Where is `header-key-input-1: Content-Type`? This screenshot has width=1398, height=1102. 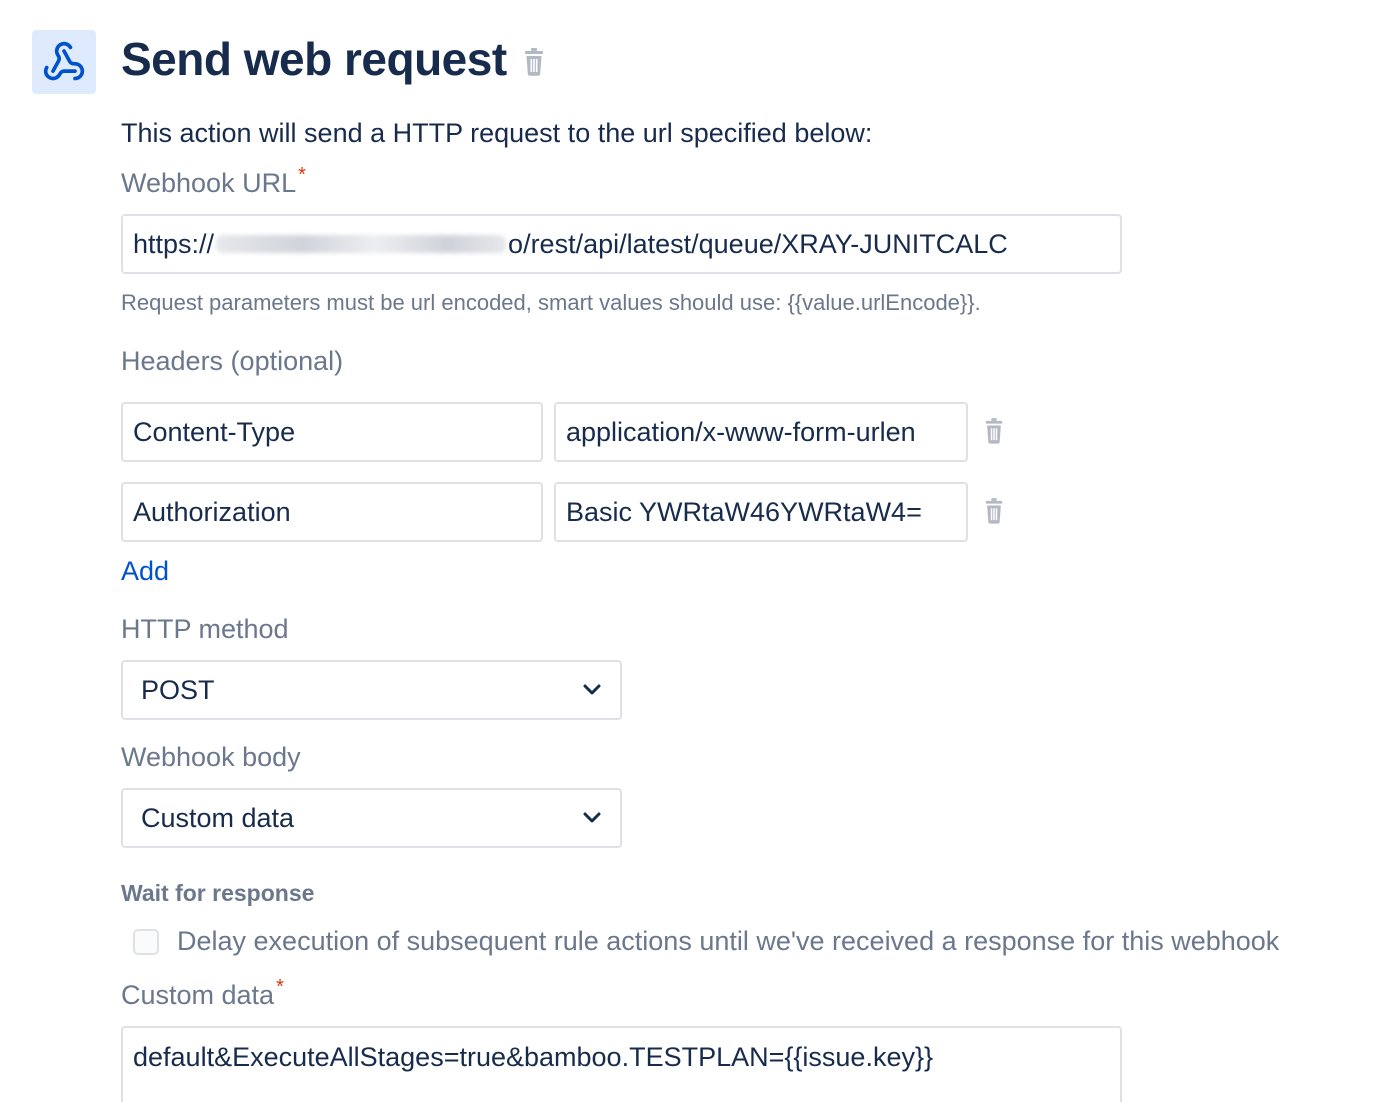 header-key-input-1: Content-Type is located at coordinates (332, 432).